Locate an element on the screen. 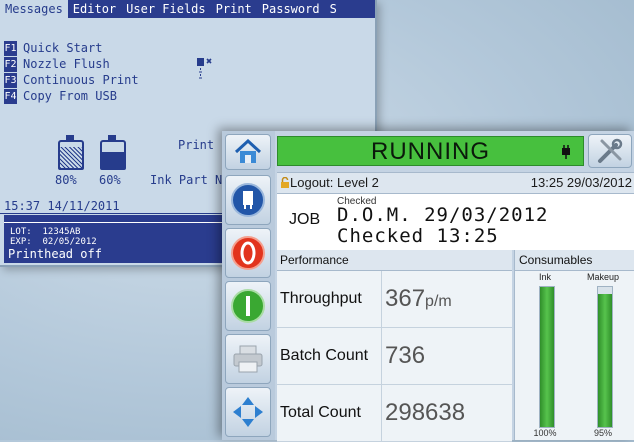  function-key-f1: F1 is located at coordinates (10, 48).